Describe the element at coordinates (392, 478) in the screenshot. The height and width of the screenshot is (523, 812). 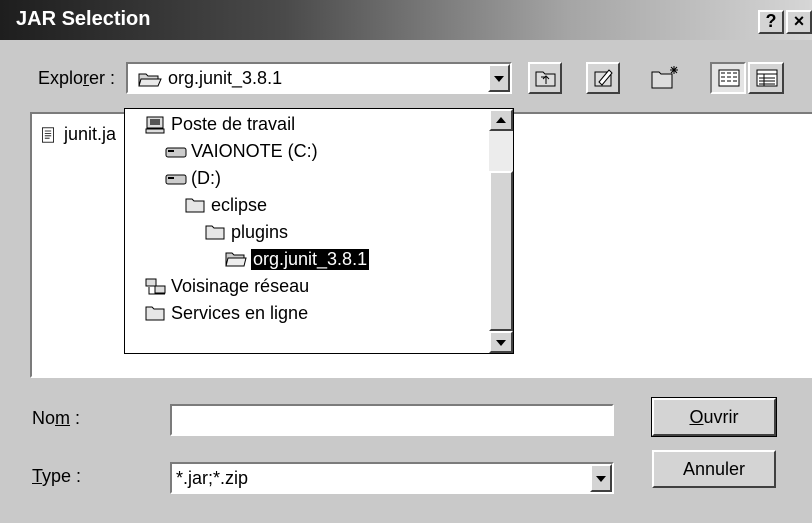
I see `type-combobox: *.jar;*.zip` at that location.